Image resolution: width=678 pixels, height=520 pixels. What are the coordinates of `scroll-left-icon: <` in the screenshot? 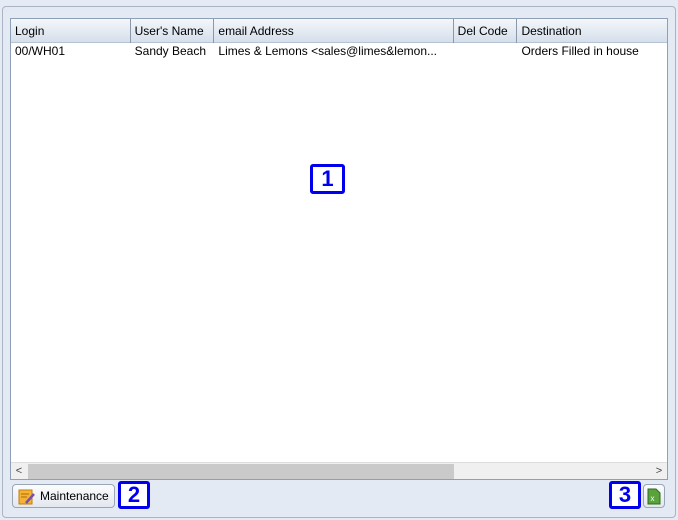 It's located at (19, 471).